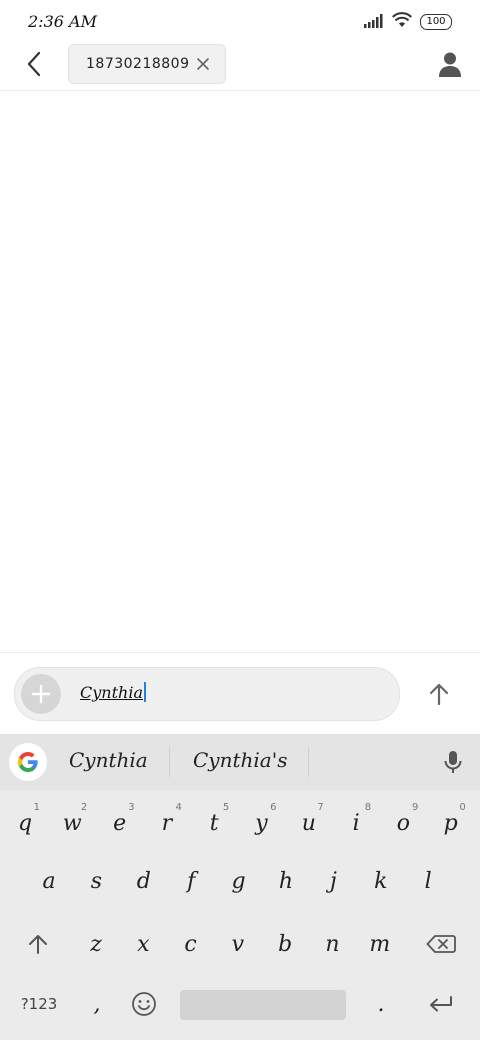  What do you see at coordinates (108, 760) in the screenshot?
I see `suggestion-1: Cynthia` at bounding box center [108, 760].